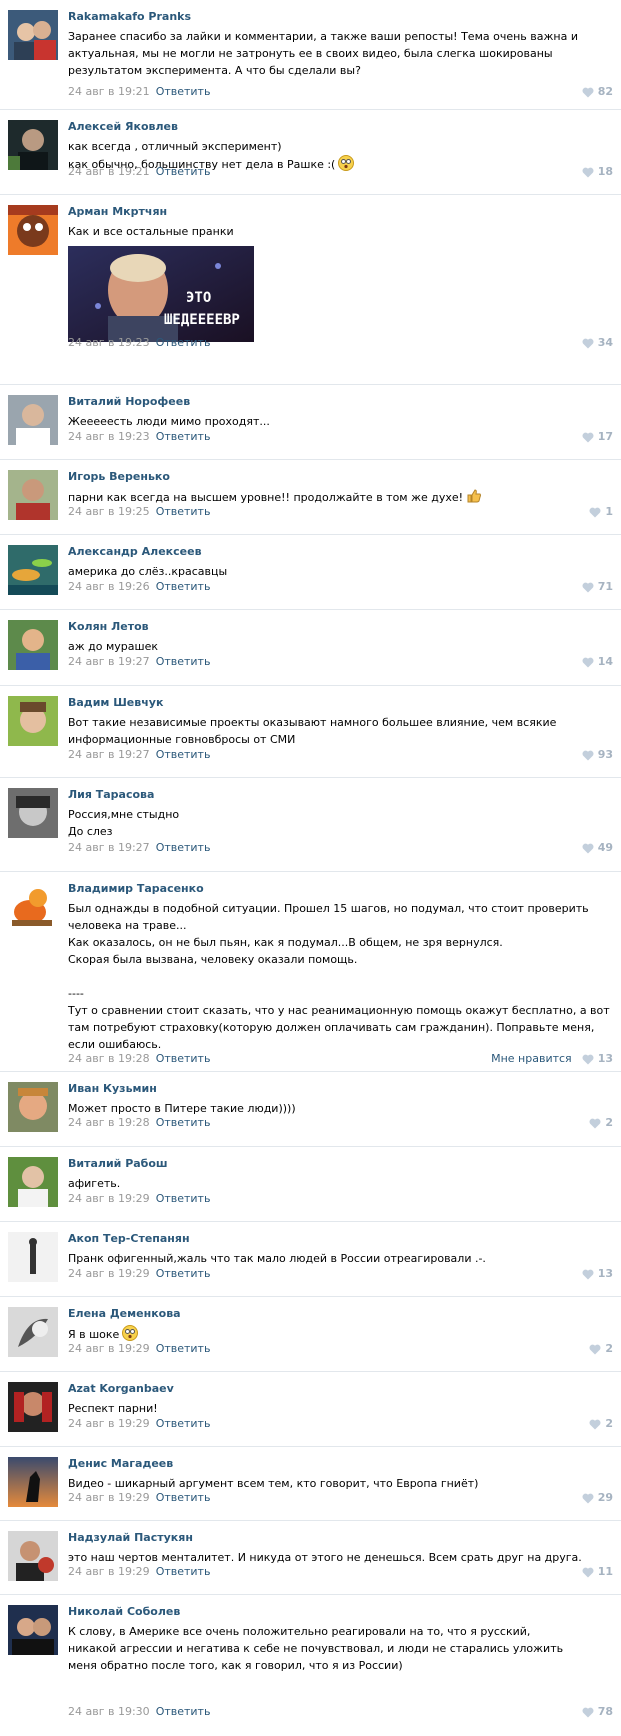 The height and width of the screenshot is (1736, 621). What do you see at coordinates (340, 1389) in the screenshot?
I see `comment-author-link: Azat Korganbaev` at bounding box center [340, 1389].